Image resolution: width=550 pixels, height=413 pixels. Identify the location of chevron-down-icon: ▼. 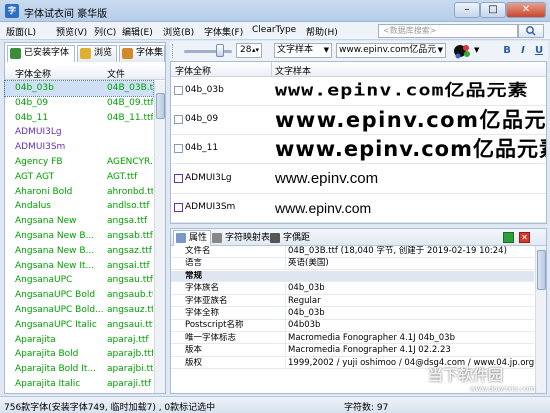
(476, 50).